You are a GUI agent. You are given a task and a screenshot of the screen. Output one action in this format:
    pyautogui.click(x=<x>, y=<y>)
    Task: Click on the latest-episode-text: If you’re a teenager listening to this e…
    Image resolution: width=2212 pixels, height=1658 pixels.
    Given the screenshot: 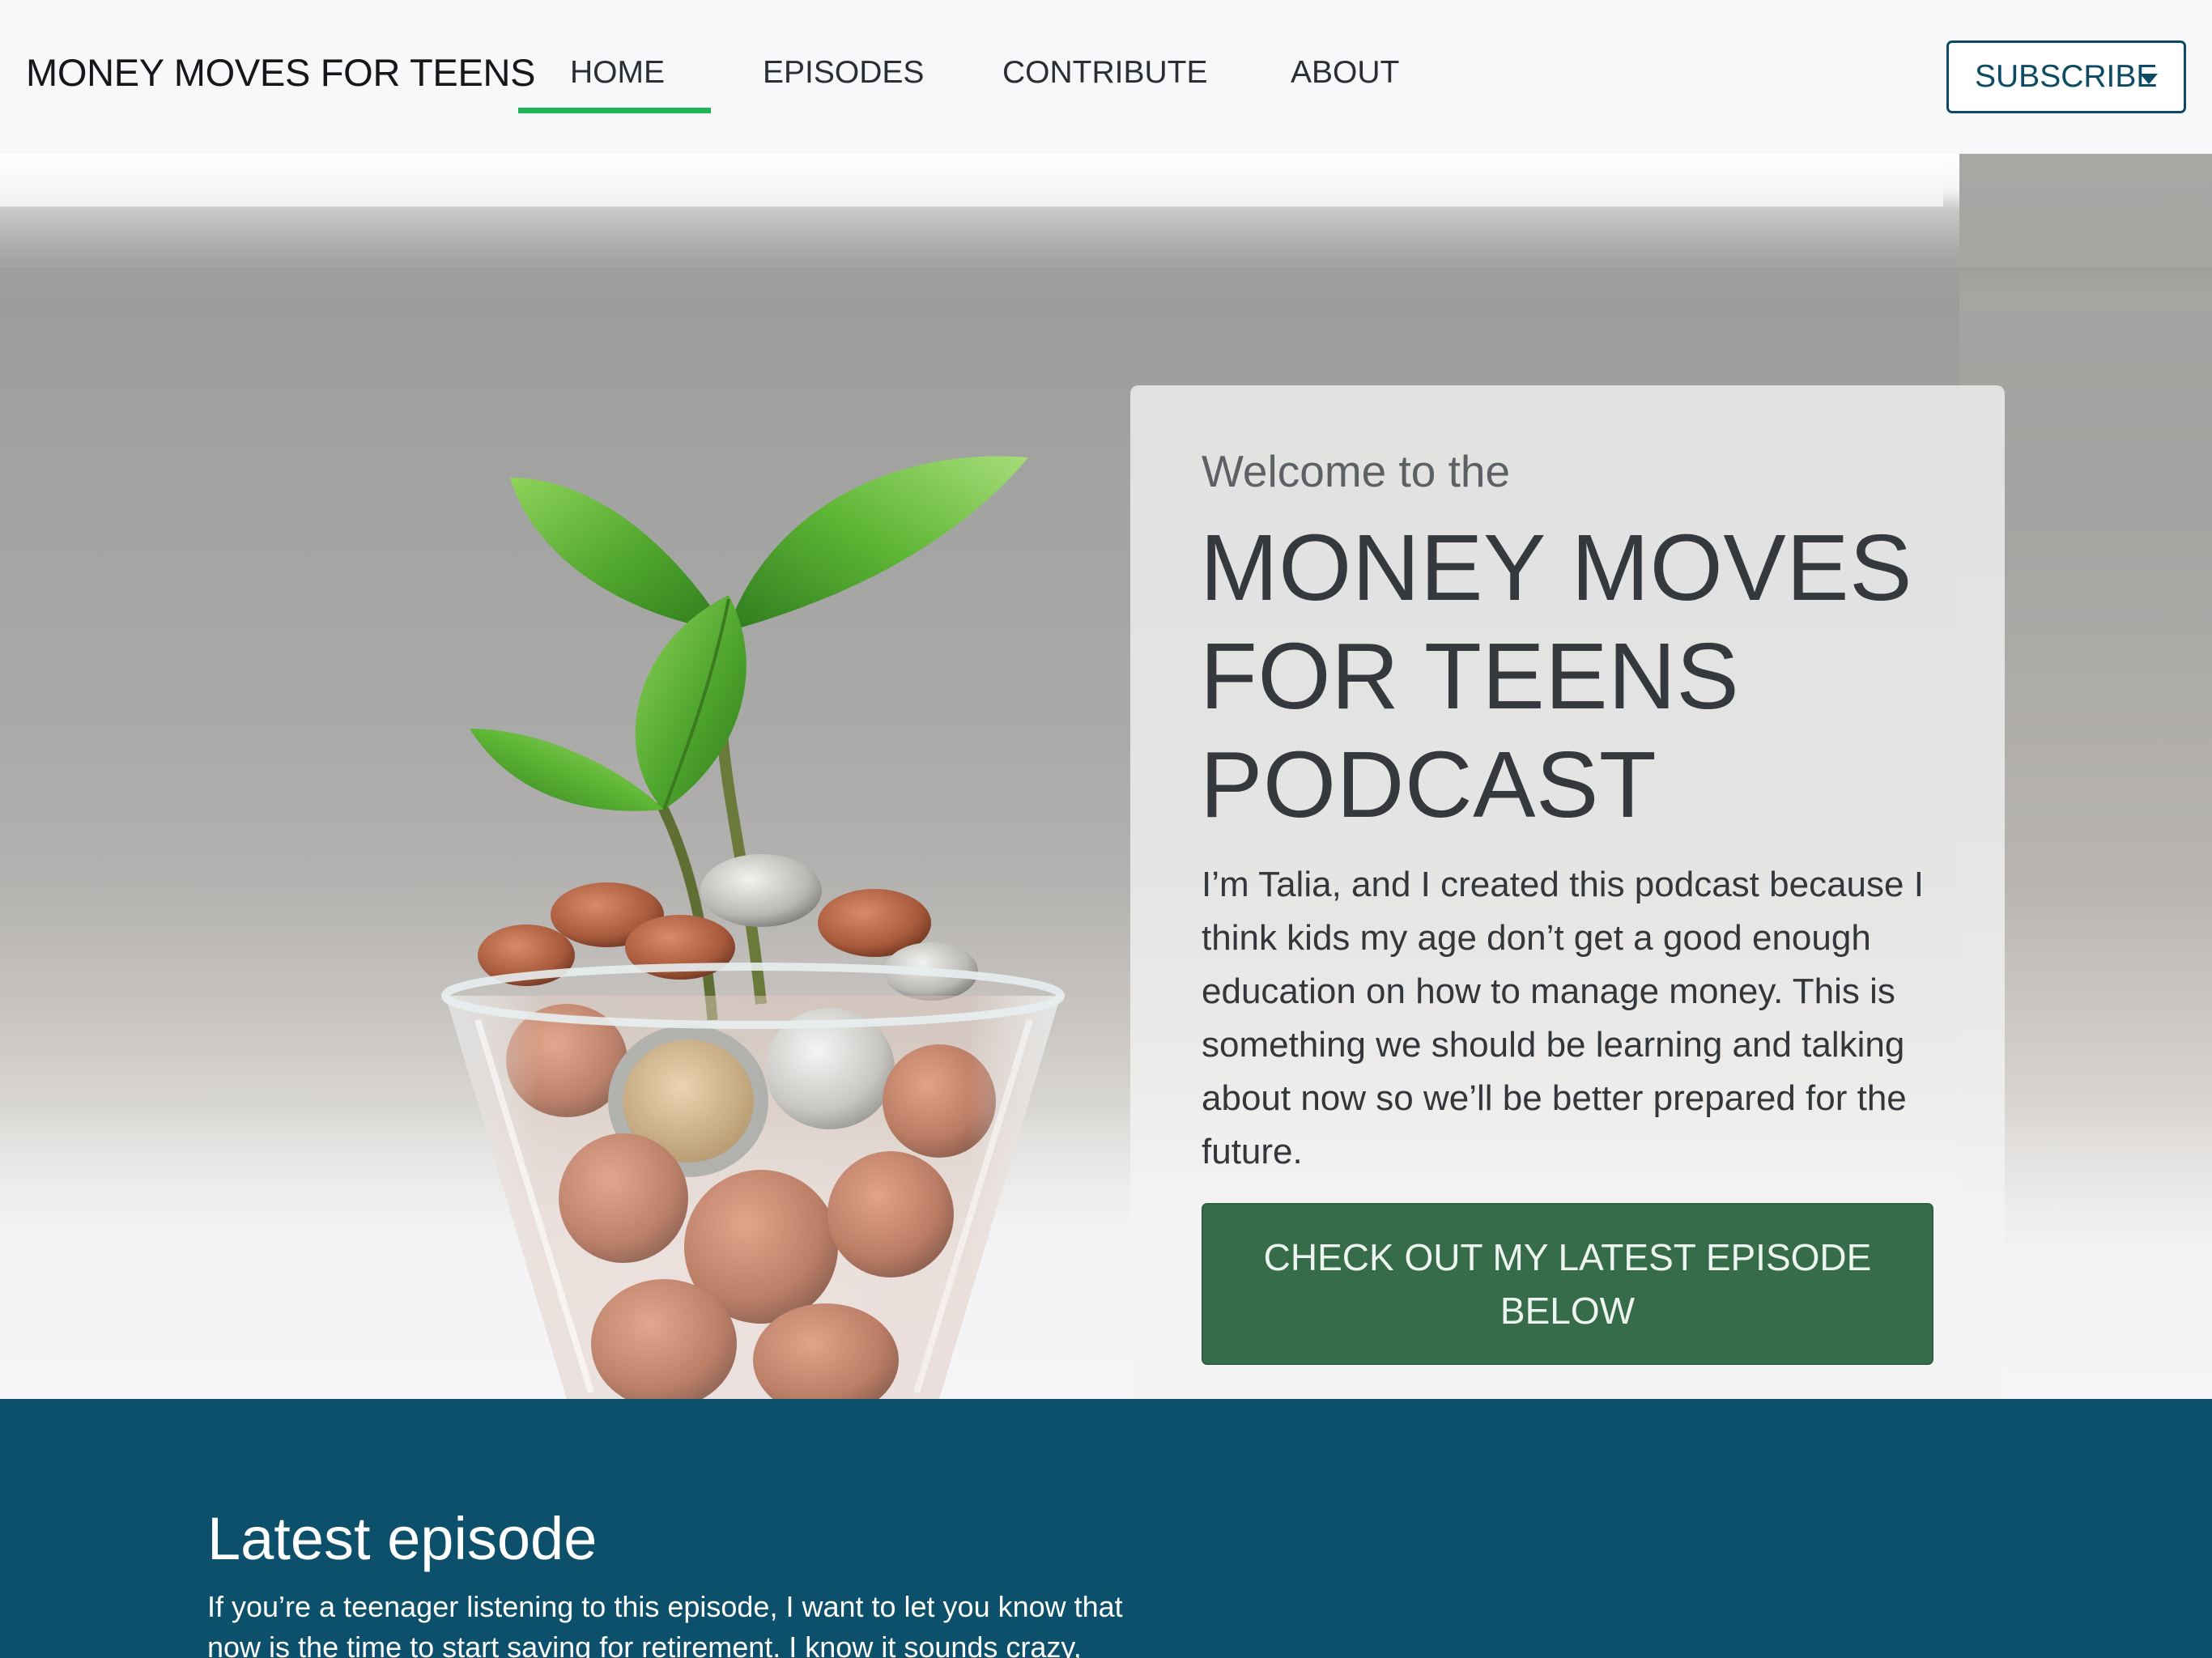 What is the action you would take?
    pyautogui.click(x=665, y=1624)
    